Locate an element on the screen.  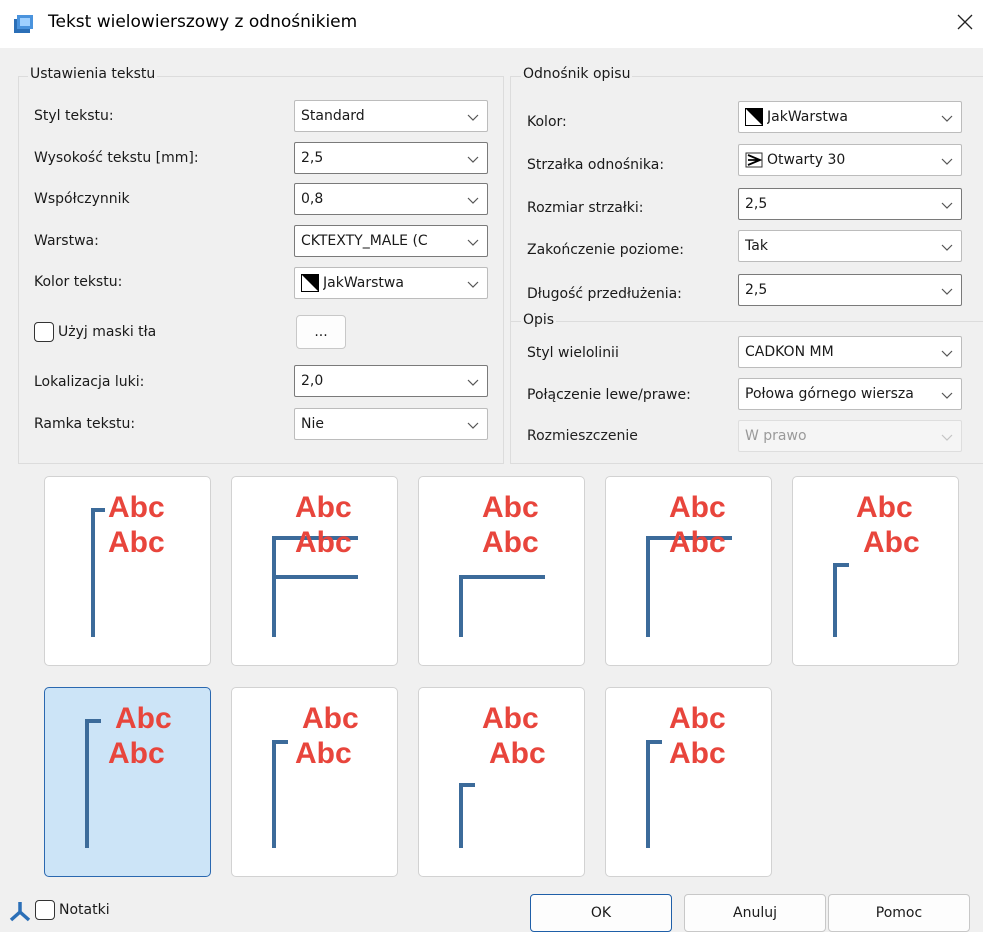
extension-length-label: Długość przedłużenia: is located at coordinates (604, 294).